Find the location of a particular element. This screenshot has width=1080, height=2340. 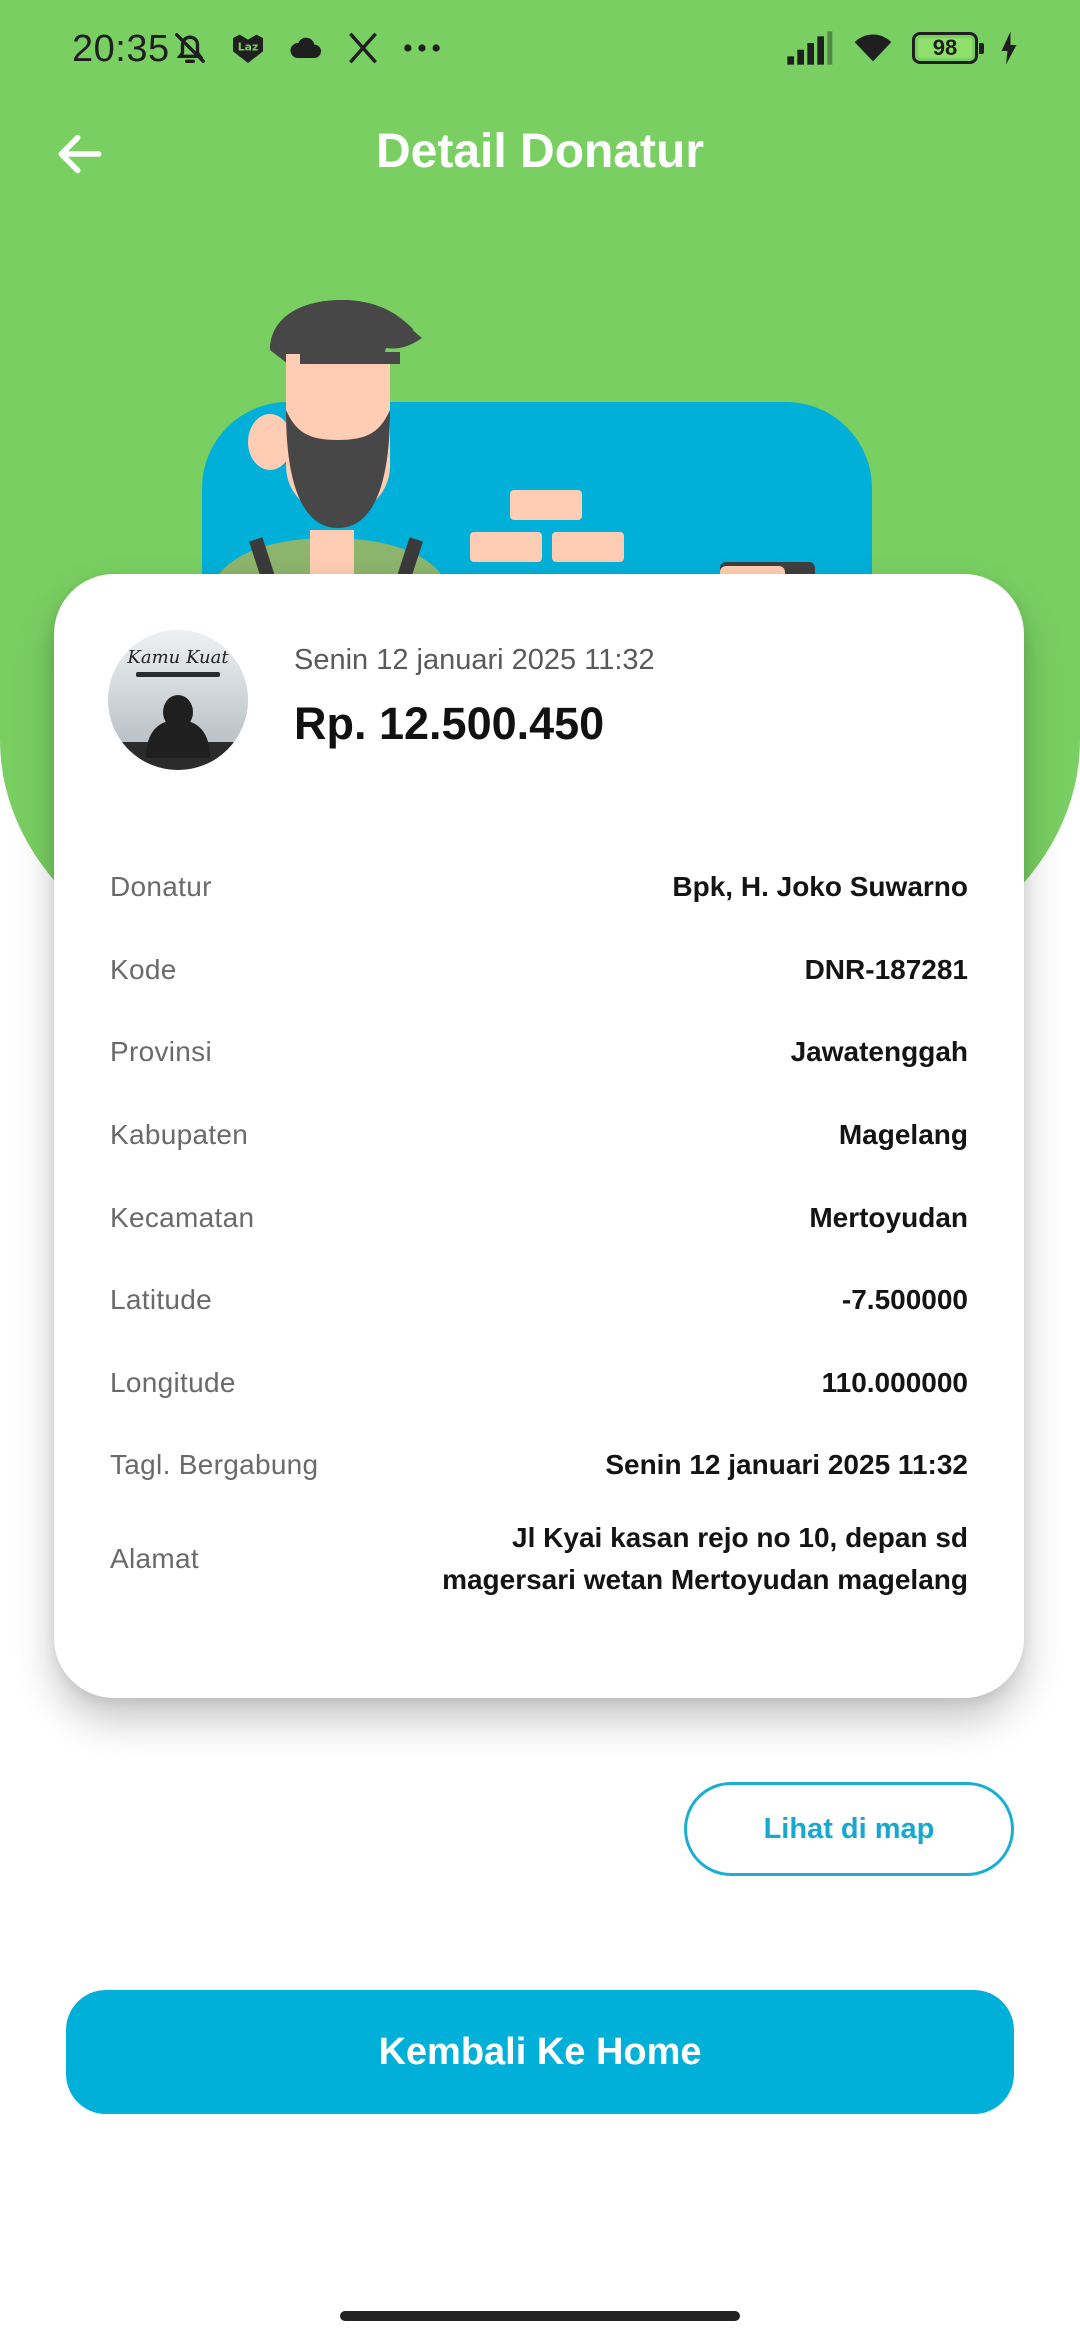

donor-illustration is located at coordinates (537, 445).